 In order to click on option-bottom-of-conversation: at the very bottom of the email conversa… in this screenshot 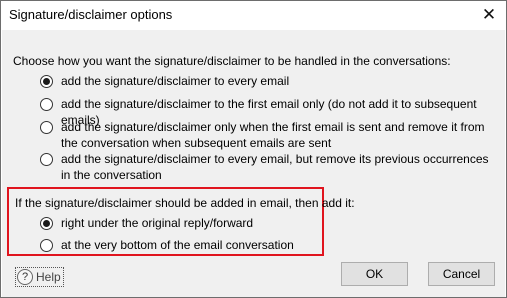, I will do `click(265, 245)`.